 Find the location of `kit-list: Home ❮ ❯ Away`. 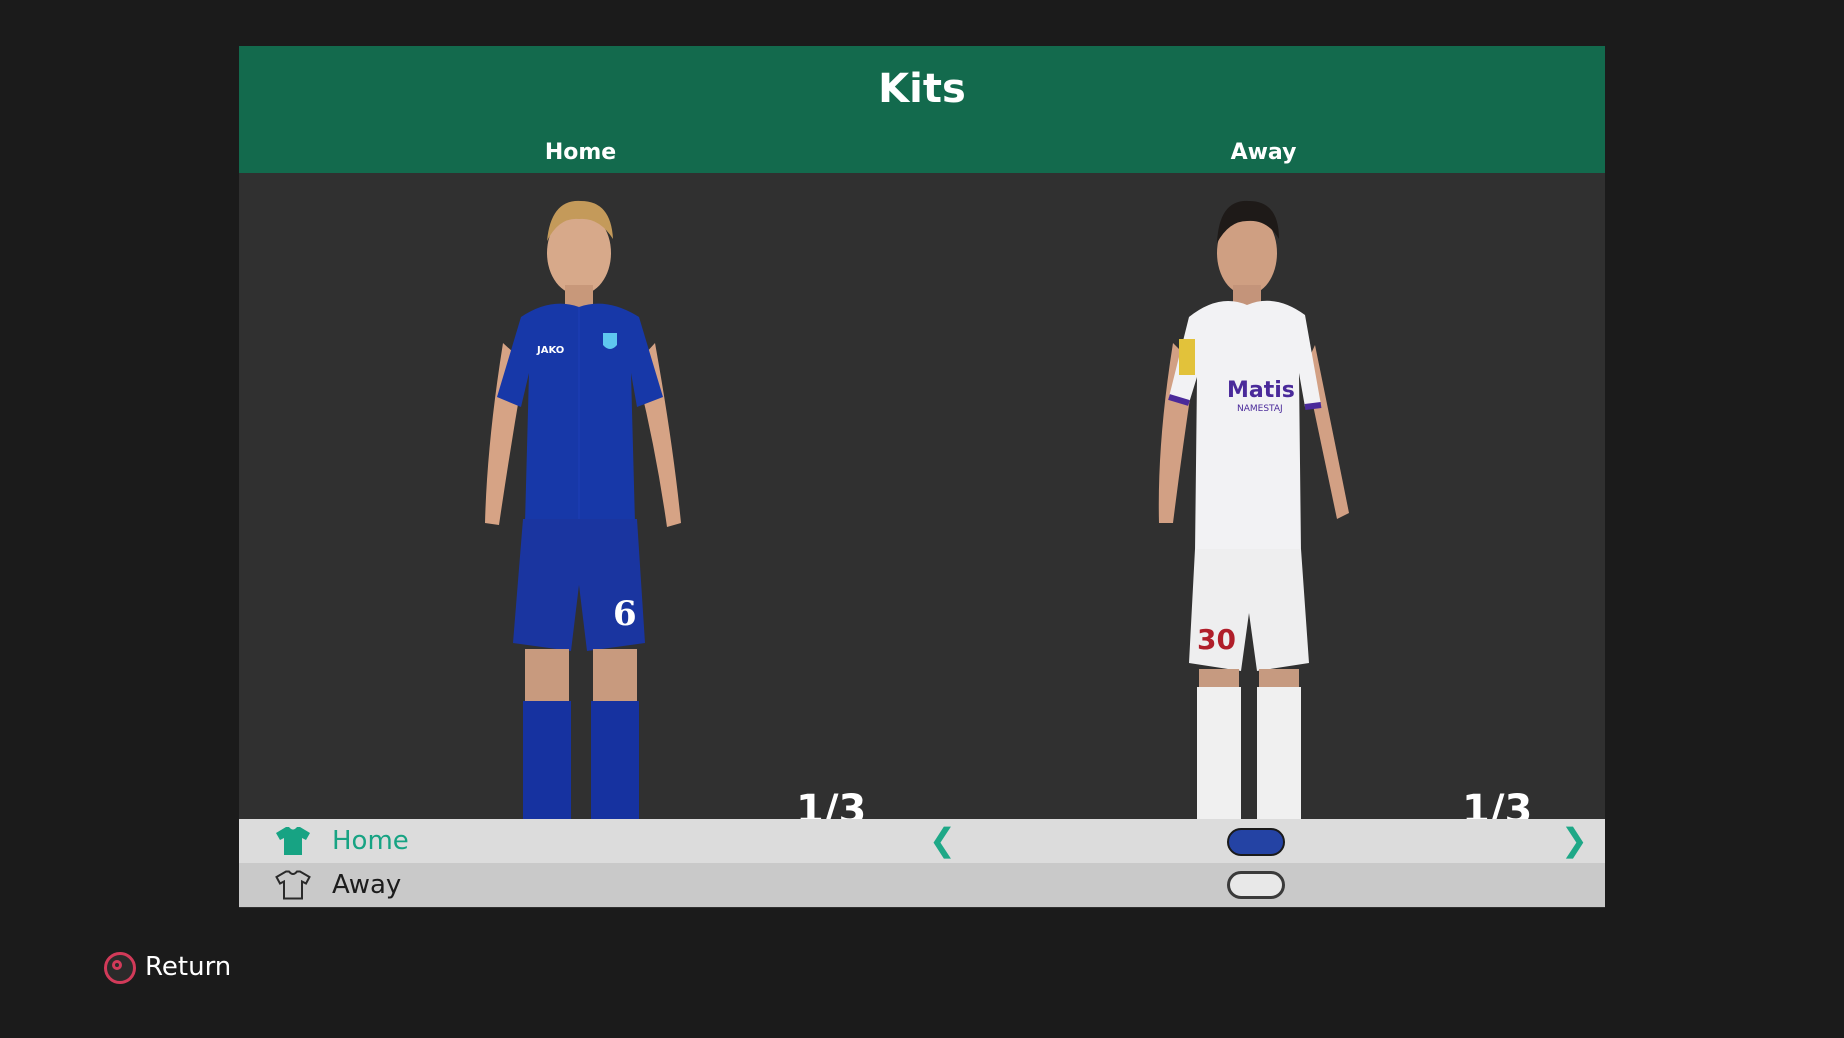

kit-list: Home ❮ ❯ Away is located at coordinates (922, 863).